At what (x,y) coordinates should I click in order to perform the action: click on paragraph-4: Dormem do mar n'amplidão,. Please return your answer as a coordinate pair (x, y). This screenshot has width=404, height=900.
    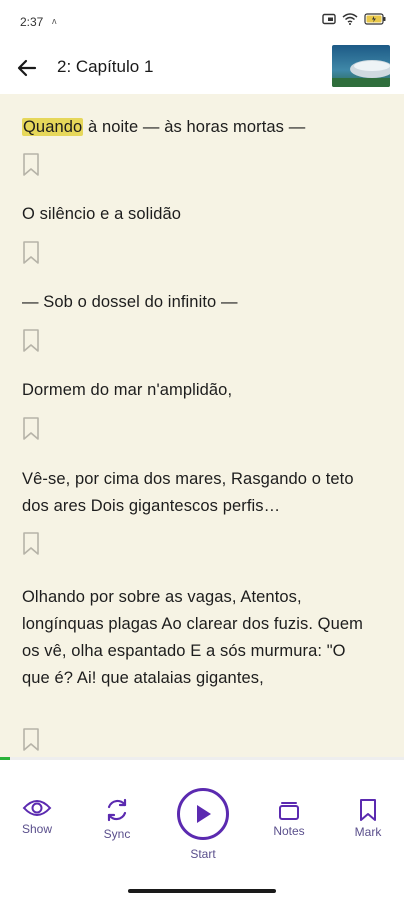
    Looking at the image, I should click on (127, 390).